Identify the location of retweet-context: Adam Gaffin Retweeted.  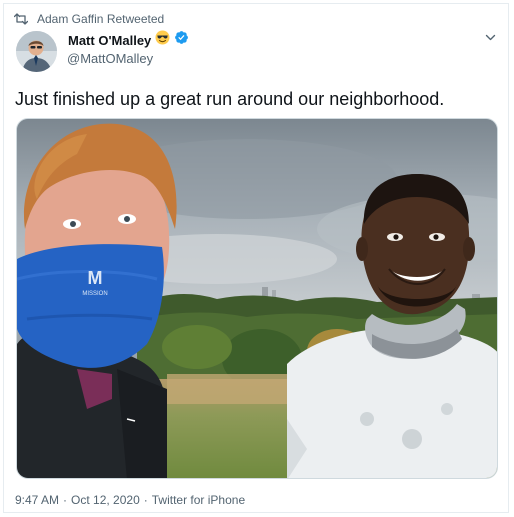
(89, 19).